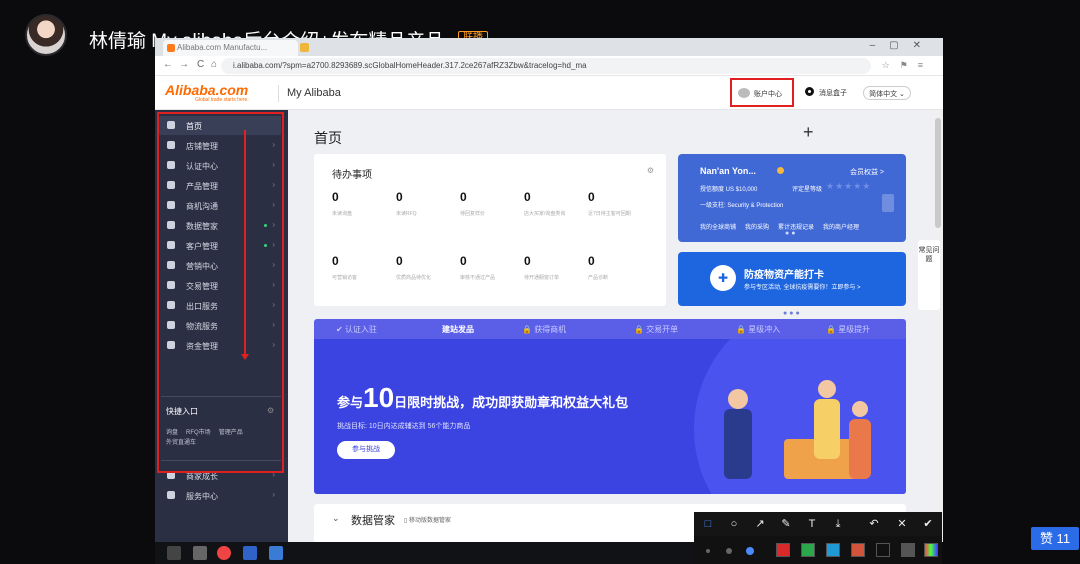 The height and width of the screenshot is (564, 1080). I want to click on todo-item: 0 待回复样价, so click(495, 203).